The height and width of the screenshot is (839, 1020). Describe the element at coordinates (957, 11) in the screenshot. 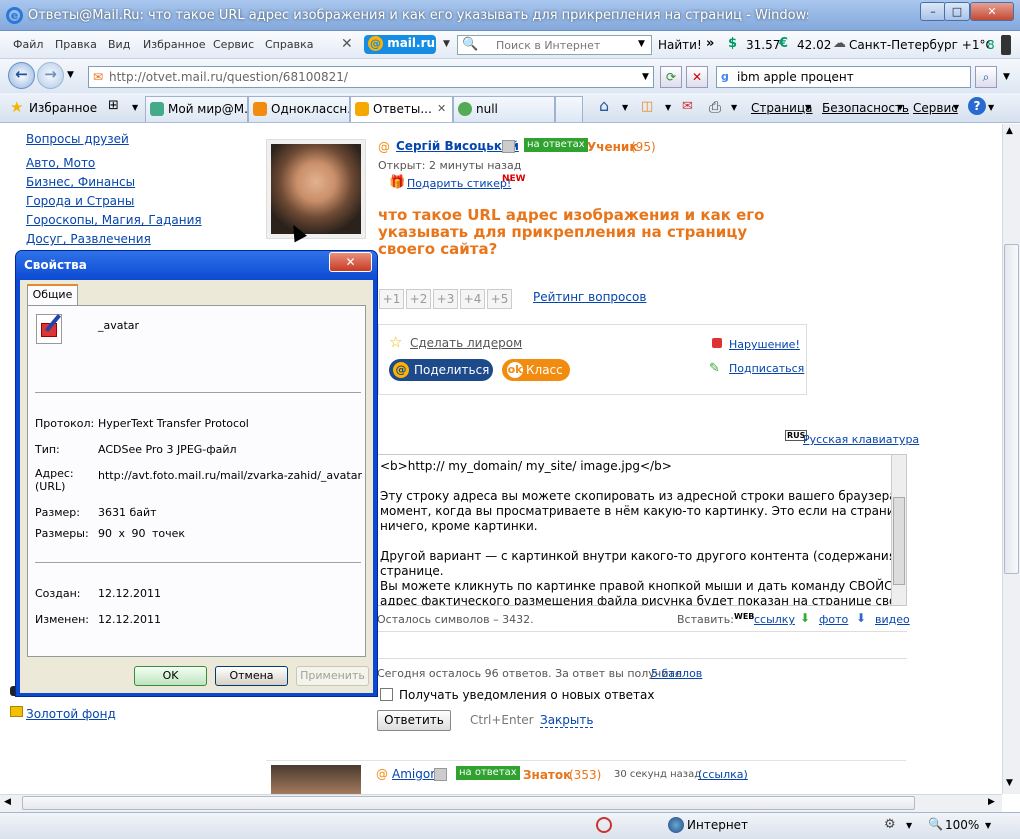

I see `maximize-button: □` at that location.